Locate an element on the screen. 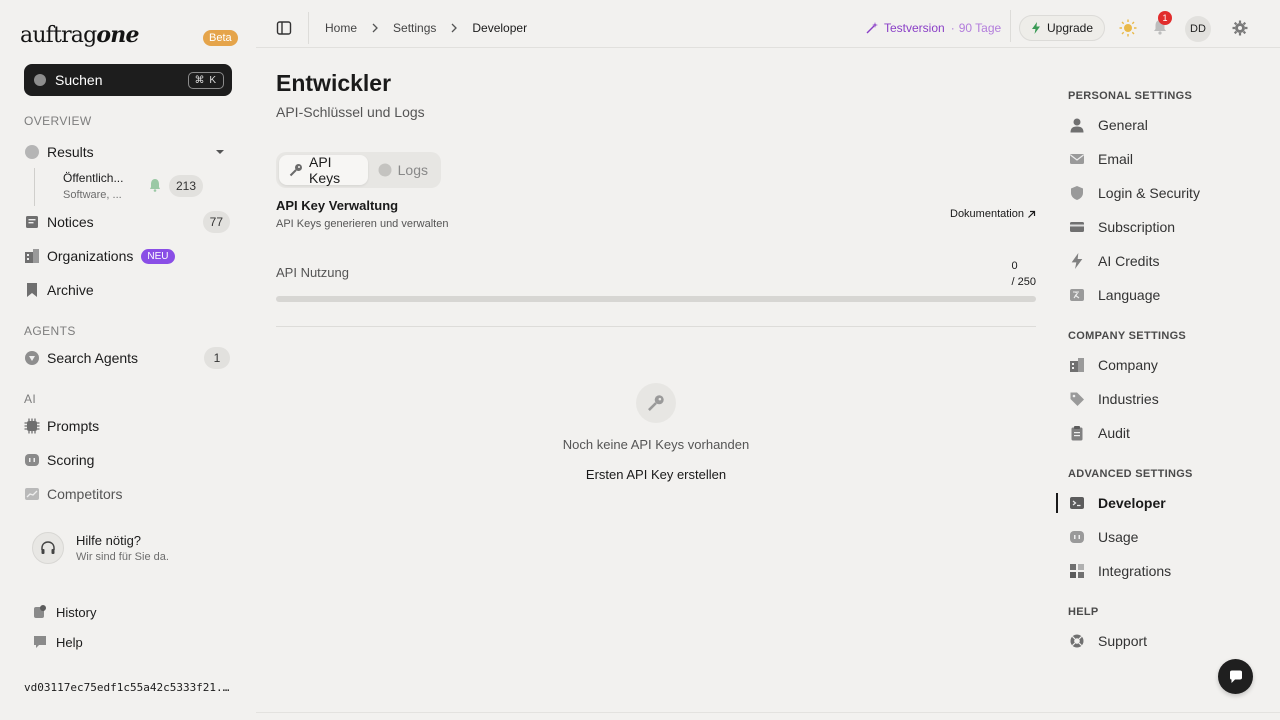 The image size is (1280, 720). settings-item-subscription: Subscription is located at coordinates (1163, 227).